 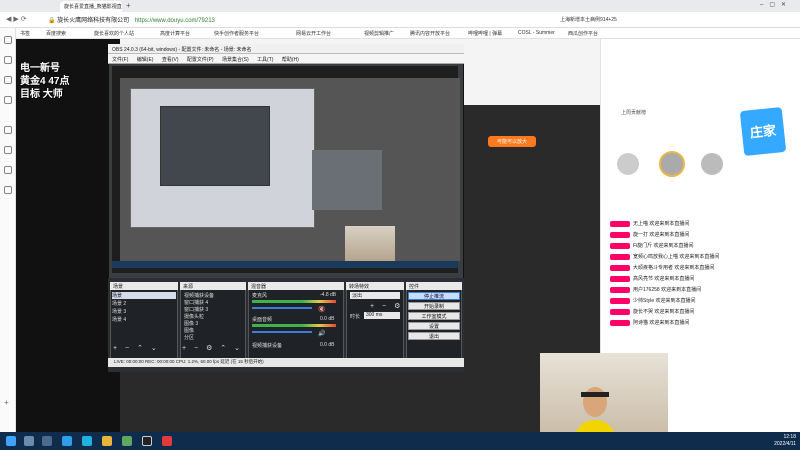 What do you see at coordinates (196, 302) in the screenshot?
I see `source-item: 窗口捕获 4` at bounding box center [196, 302].